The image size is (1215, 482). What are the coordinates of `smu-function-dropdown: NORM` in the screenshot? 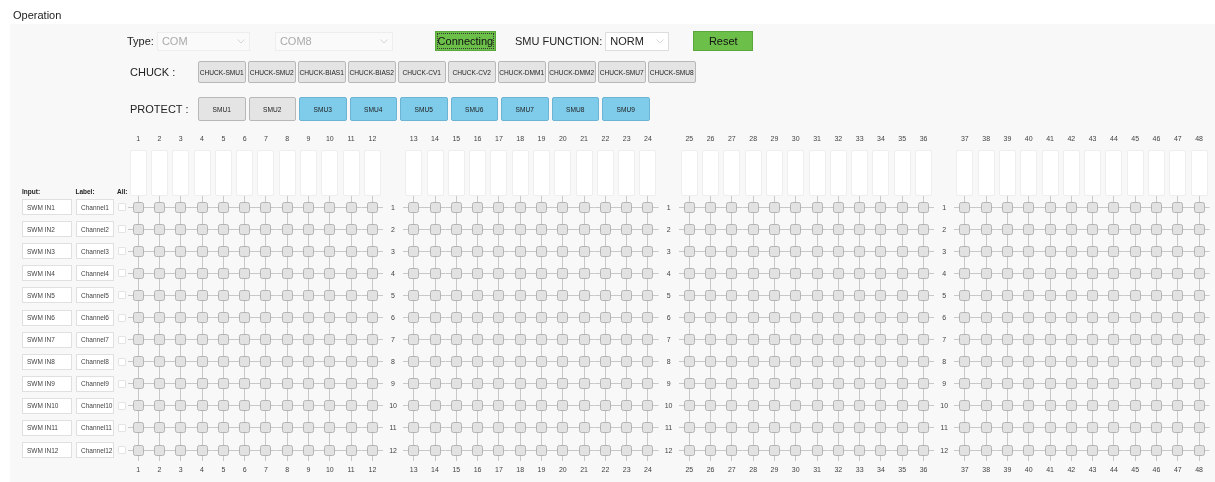 It's located at (637, 41).